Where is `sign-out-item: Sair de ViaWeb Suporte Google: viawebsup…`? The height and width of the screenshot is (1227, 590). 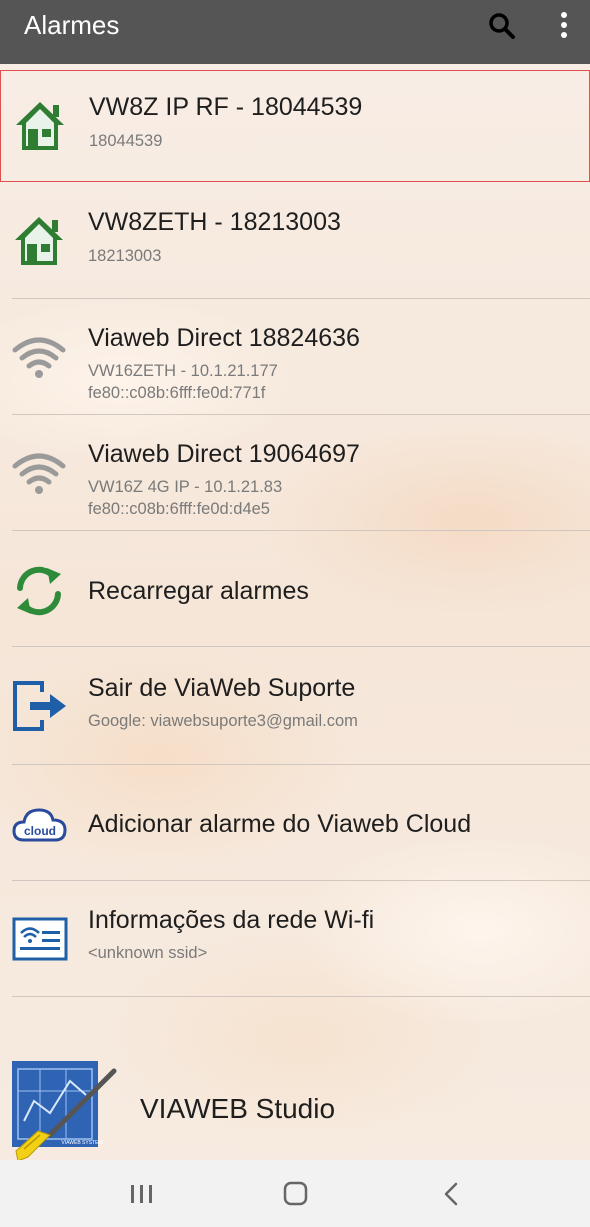
sign-out-item: Sair de ViaWeb Suporte Google: viawebsup… is located at coordinates (295, 706).